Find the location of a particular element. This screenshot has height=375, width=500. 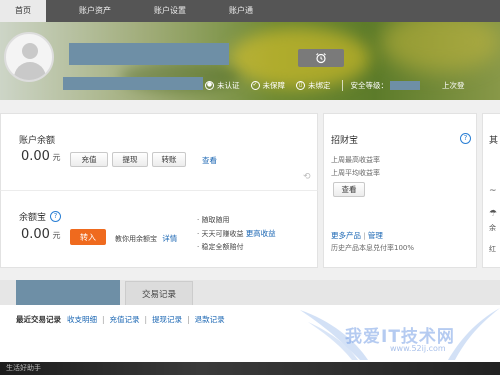

right-panel-title: 其 is located at coordinates (494, 141).